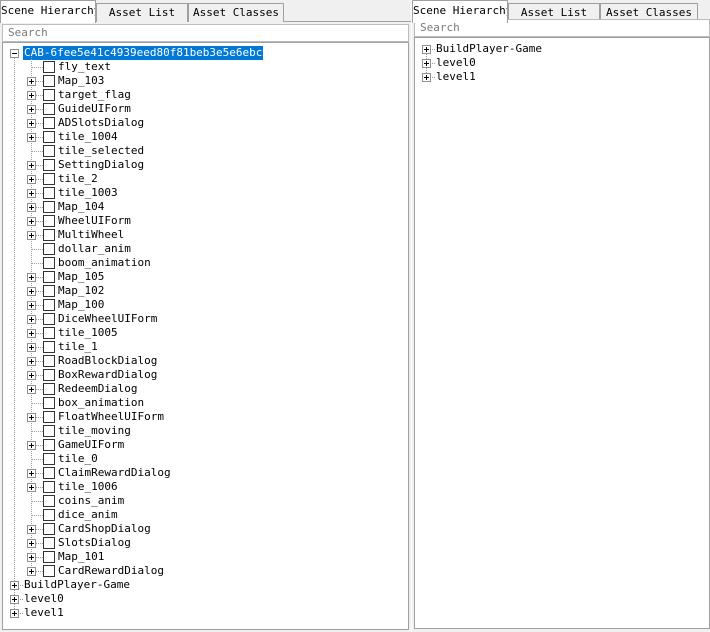 The image size is (710, 632). Describe the element at coordinates (203, 319) in the screenshot. I see `tree-node-row: DiceWheelUIForm` at that location.